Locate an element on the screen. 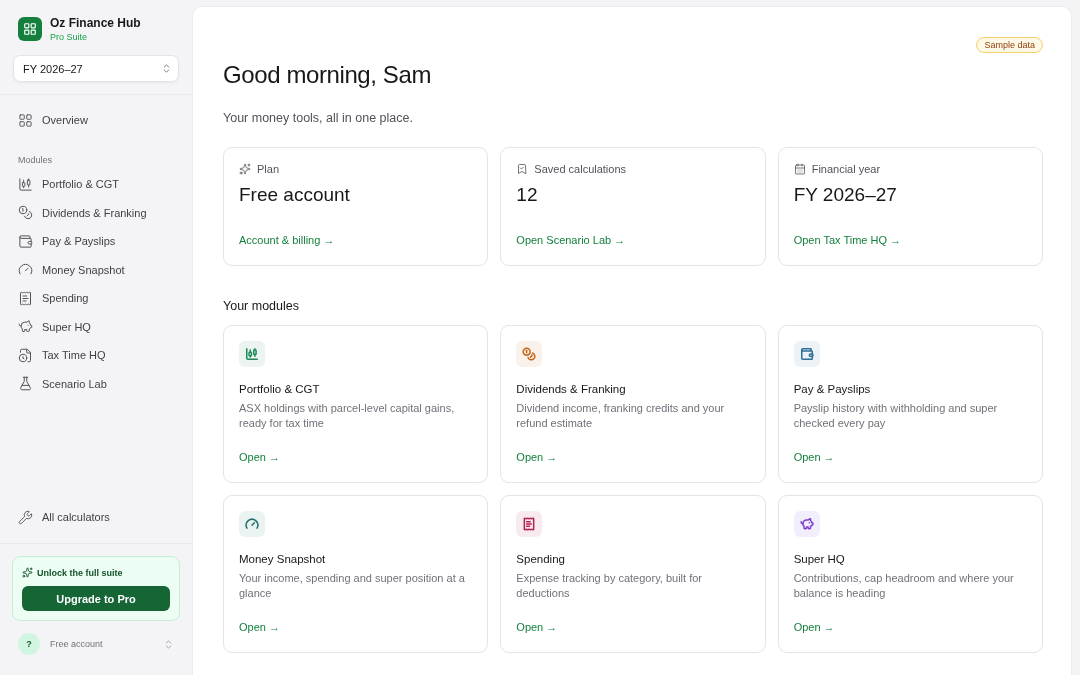 Image resolution: width=1080 pixels, height=675 pixels. module-card: Pay & Payslips Payslip history with withholding and super checked every pay Open → is located at coordinates (910, 404).